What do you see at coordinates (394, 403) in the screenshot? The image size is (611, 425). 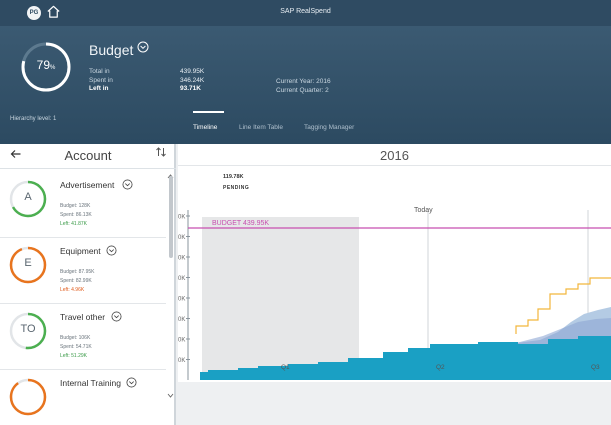 I see `footer-strip` at bounding box center [394, 403].